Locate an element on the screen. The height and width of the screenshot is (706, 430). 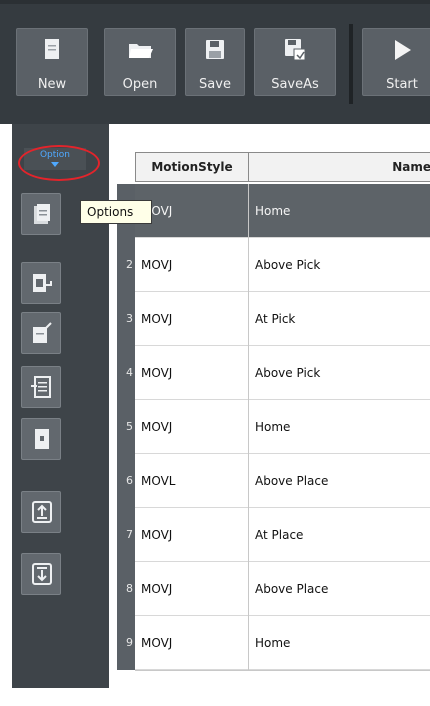
name-cell: At Pick is located at coordinates (272, 319).